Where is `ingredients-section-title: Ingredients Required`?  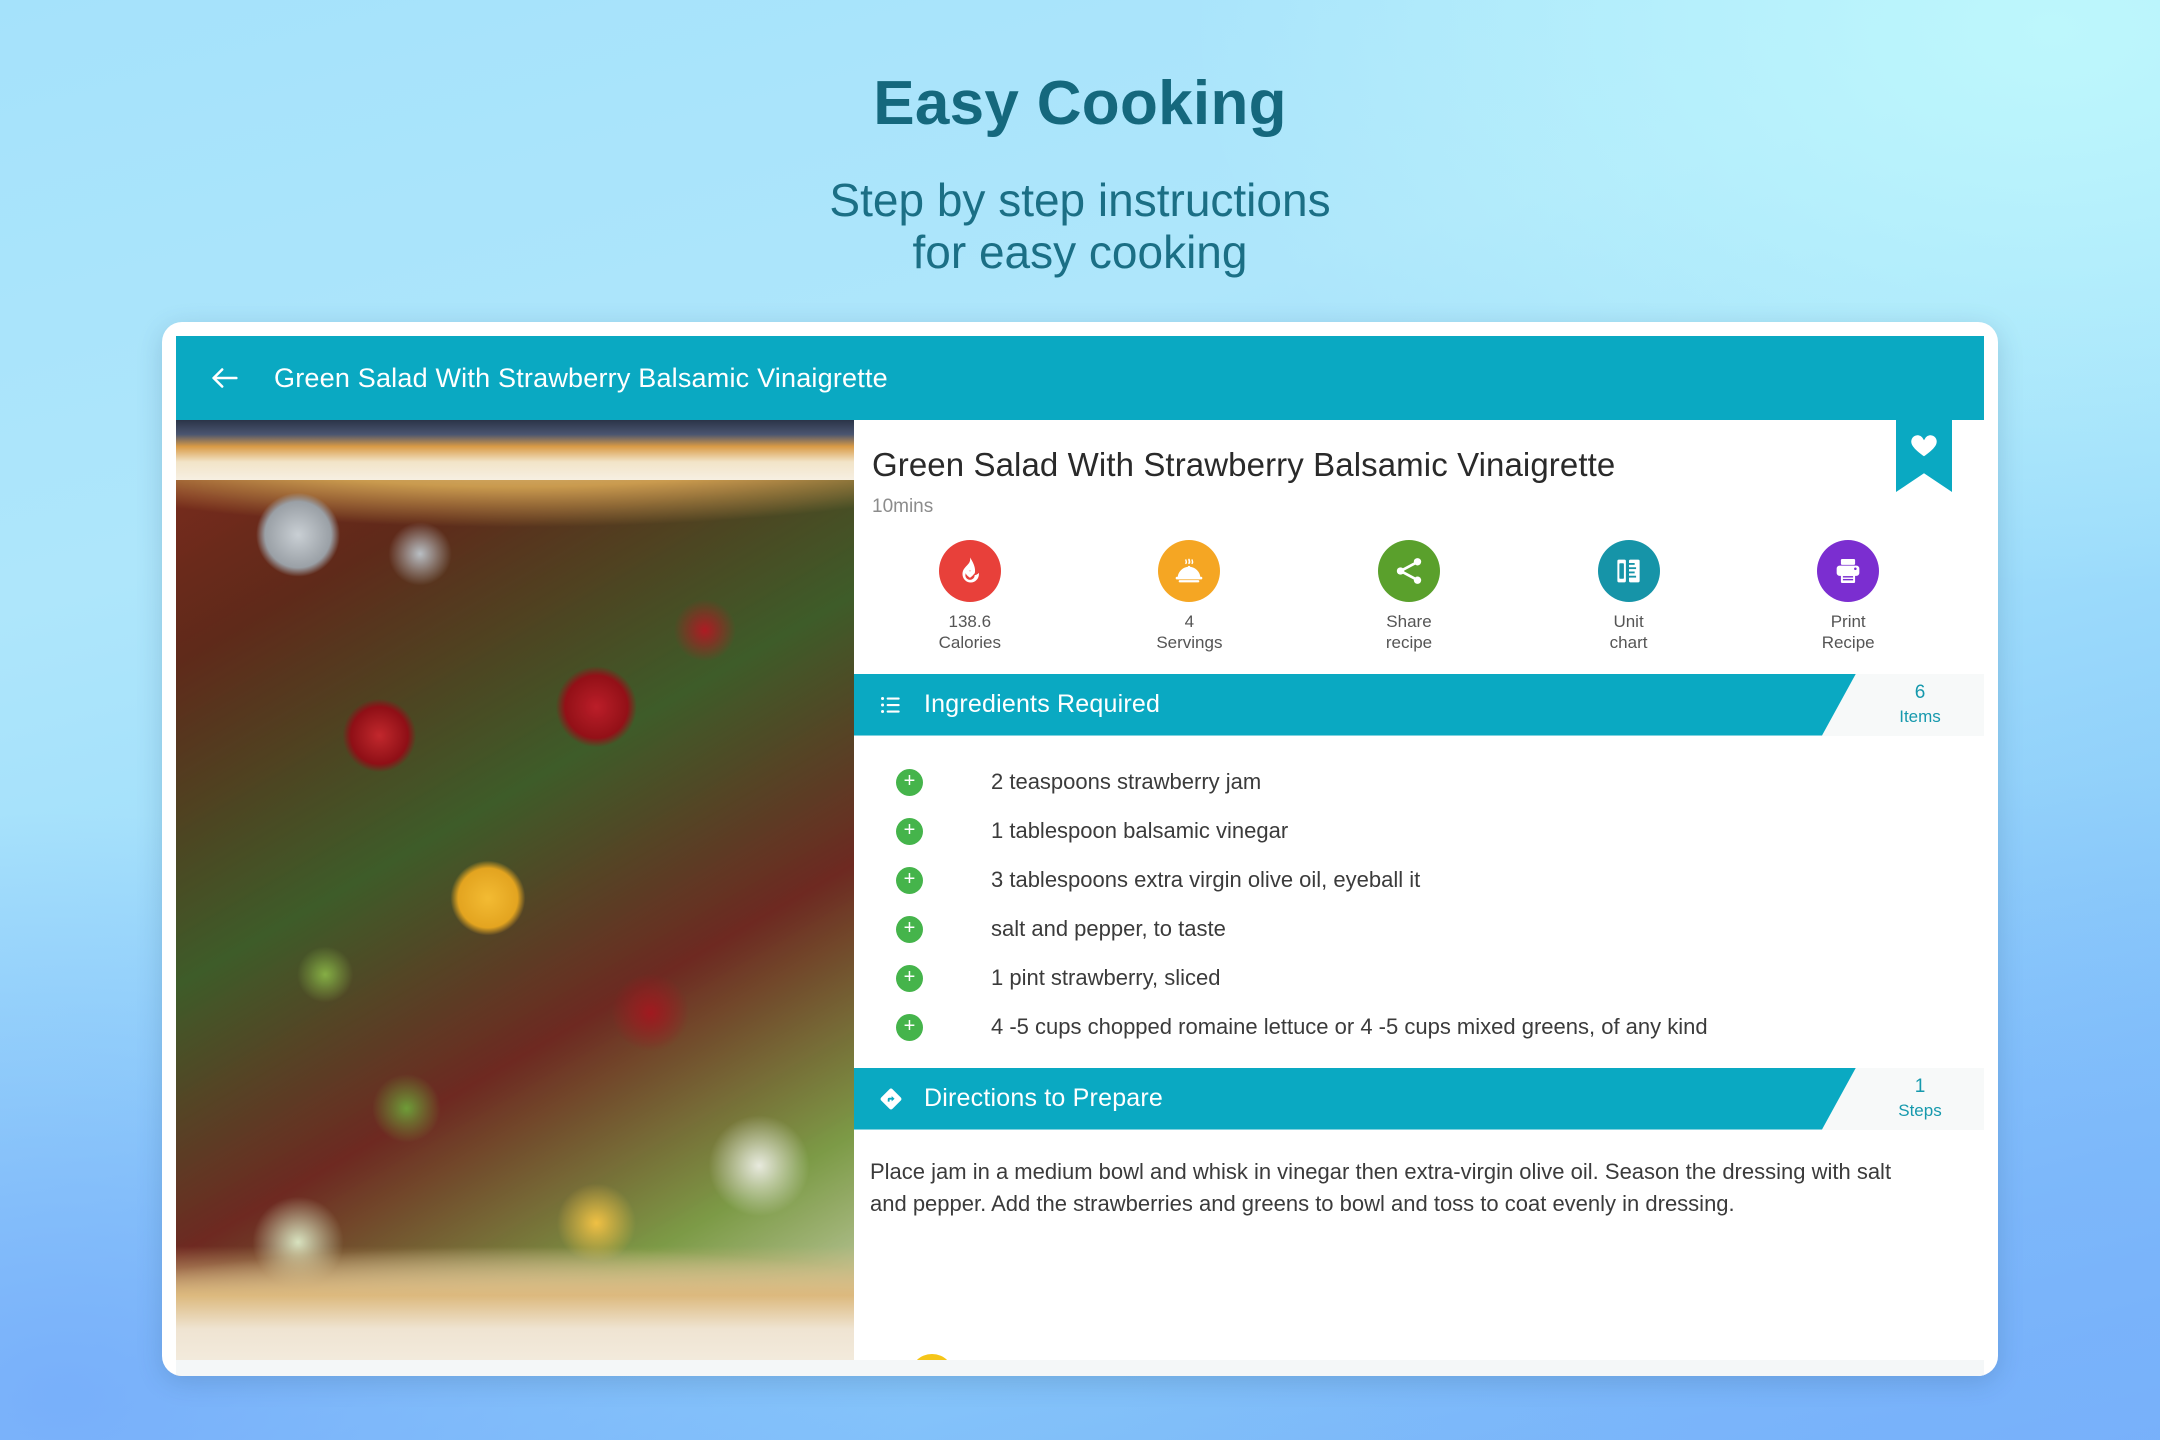
ingredients-section-title: Ingredients Required is located at coordinates (1042, 704).